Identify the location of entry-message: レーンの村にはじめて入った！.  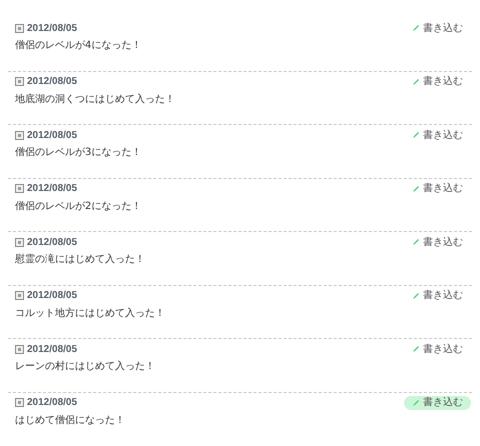
(85, 367).